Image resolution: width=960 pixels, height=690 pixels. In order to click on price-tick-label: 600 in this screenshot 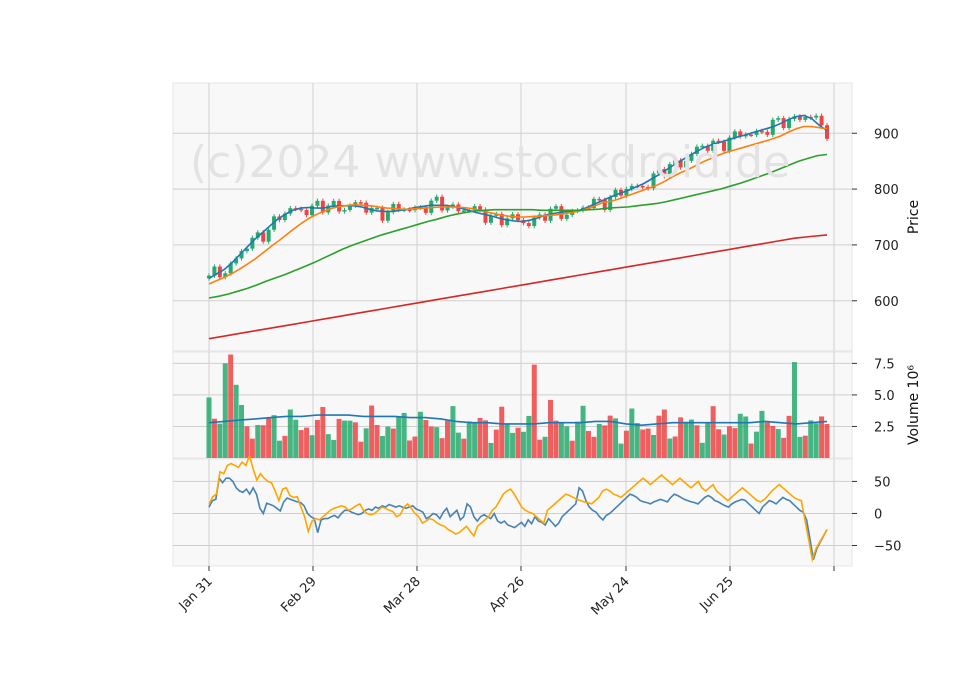, I will do `click(886, 302)`.